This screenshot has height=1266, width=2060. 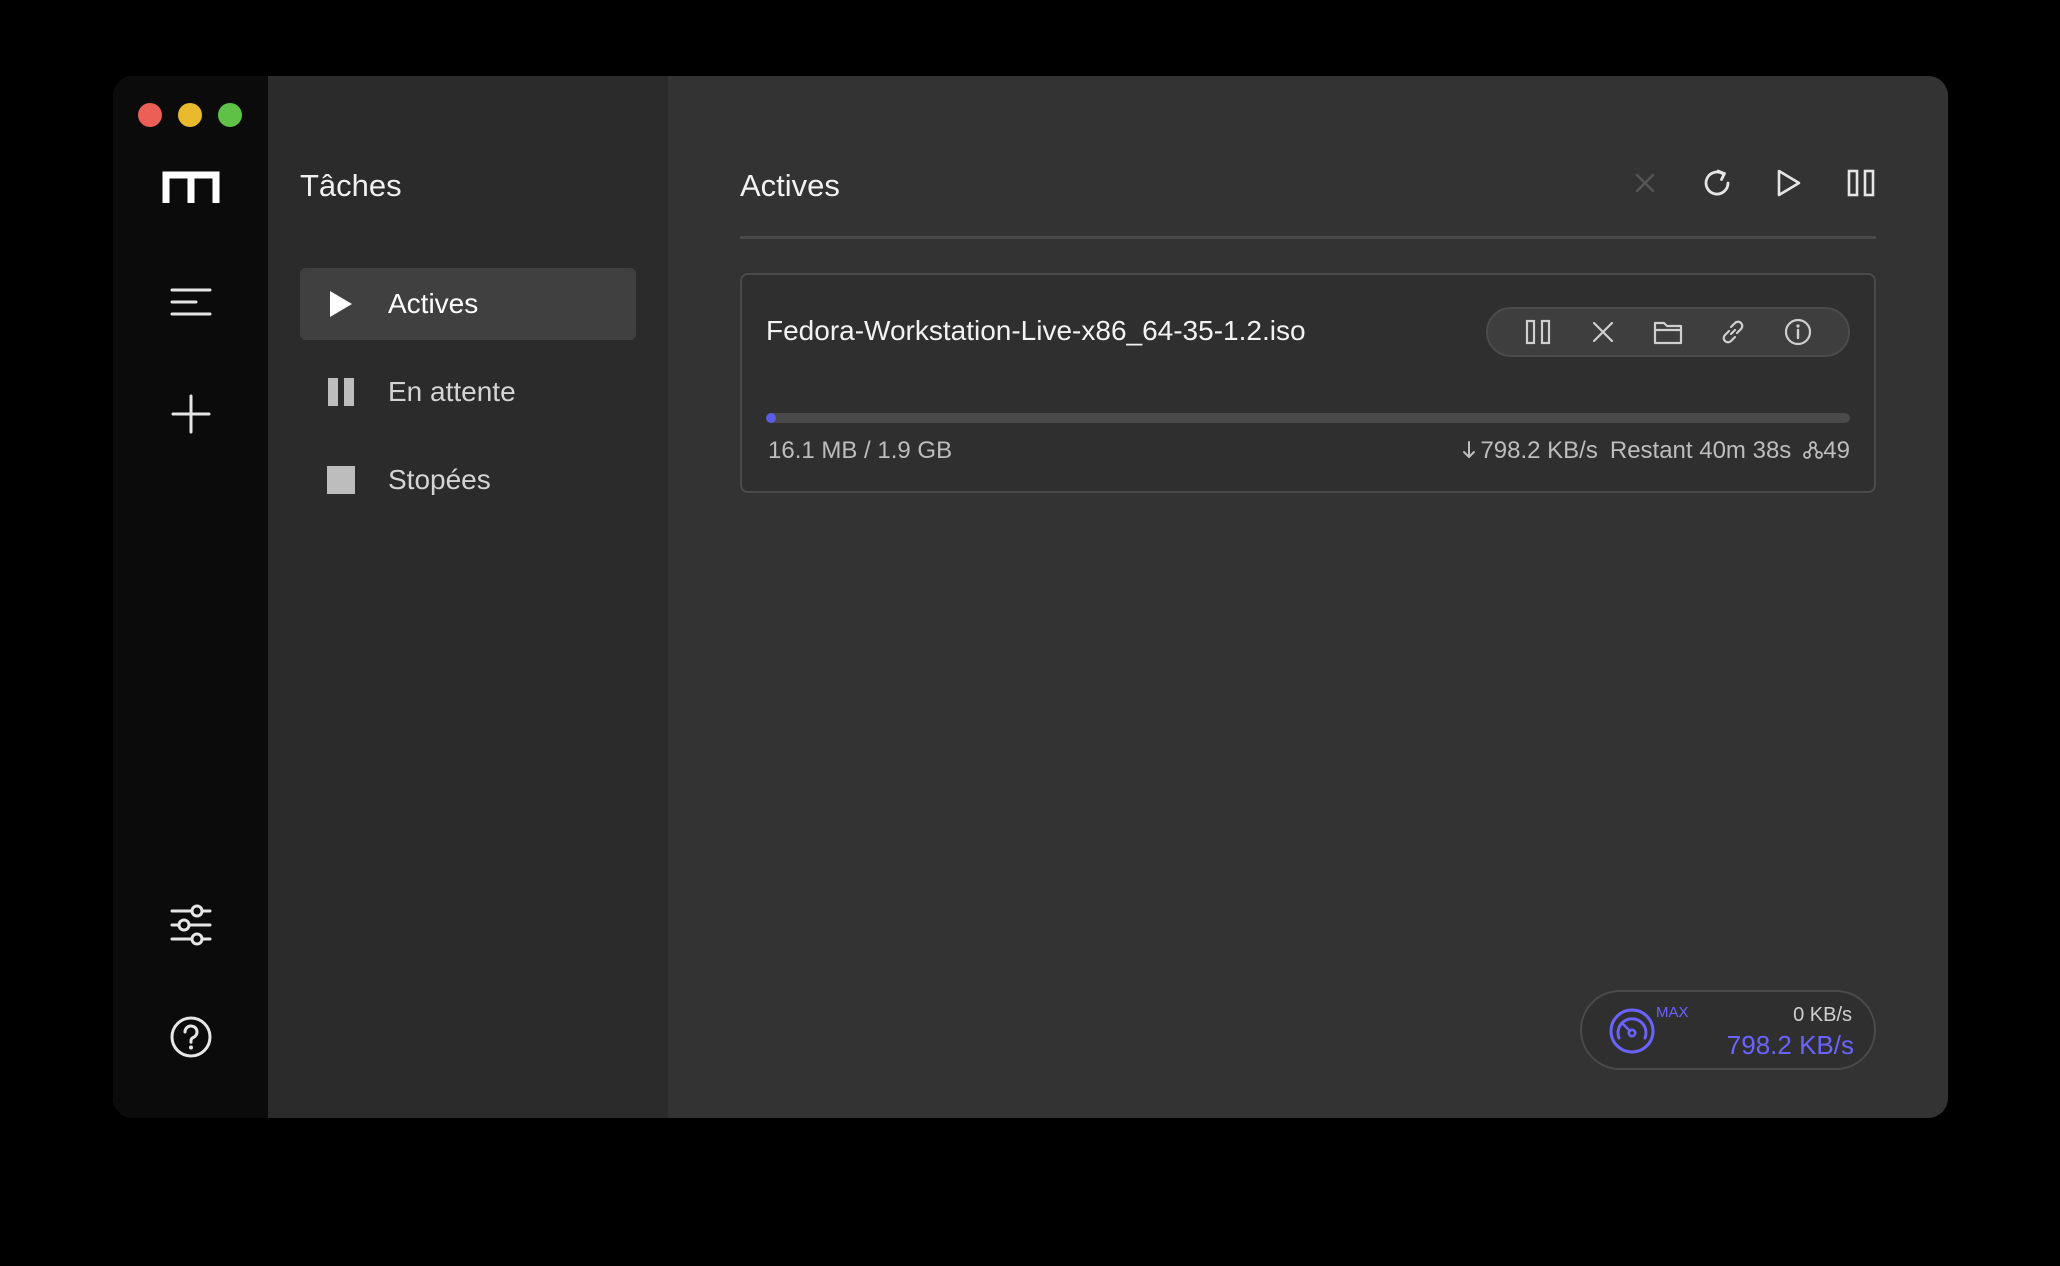 I want to click on window-close-button, so click(x=150, y=115).